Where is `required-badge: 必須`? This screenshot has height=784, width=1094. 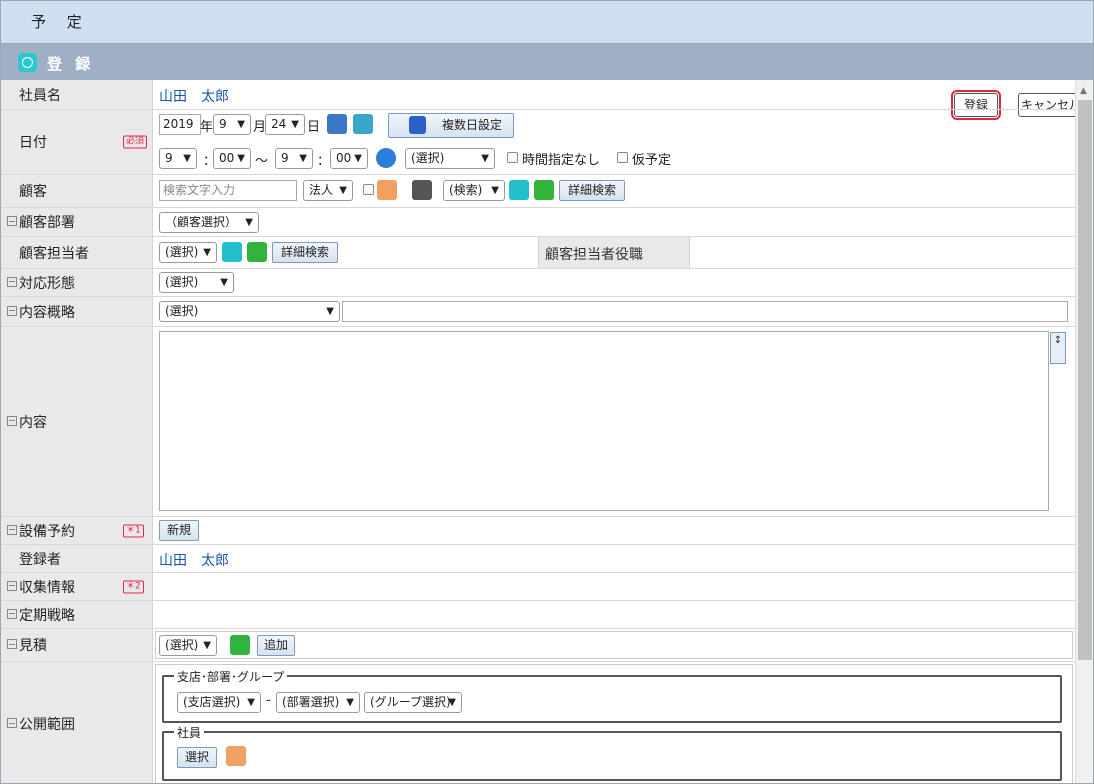 required-badge: 必須 is located at coordinates (135, 142).